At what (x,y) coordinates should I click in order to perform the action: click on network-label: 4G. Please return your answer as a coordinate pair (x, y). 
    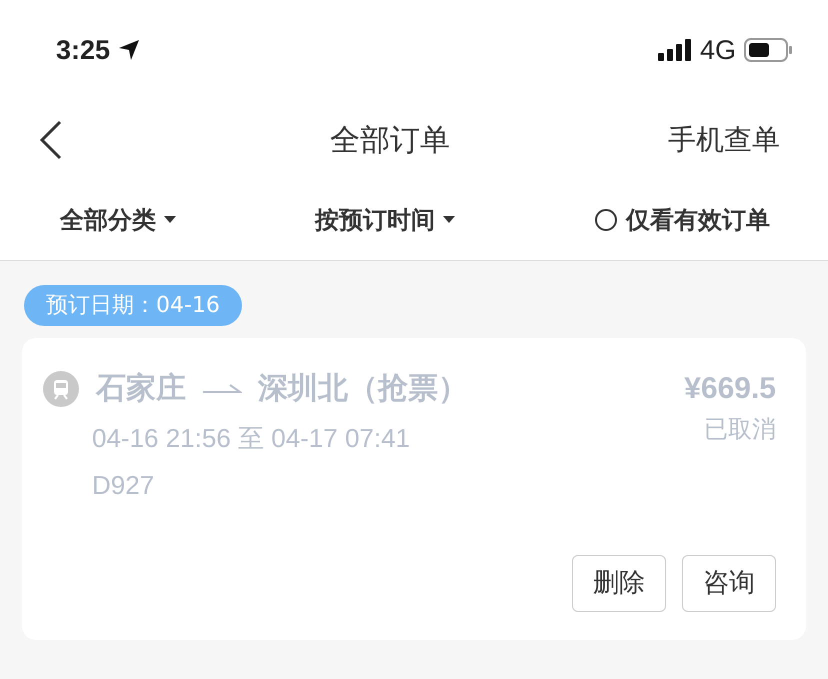
    Looking at the image, I should click on (718, 50).